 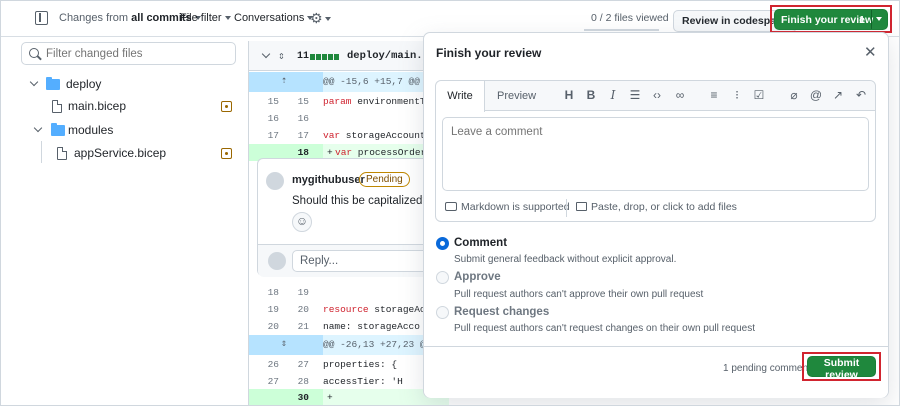 What do you see at coordinates (630, 18) in the screenshot?
I see `files-viewed-count: 0 / 2 files viewed` at bounding box center [630, 18].